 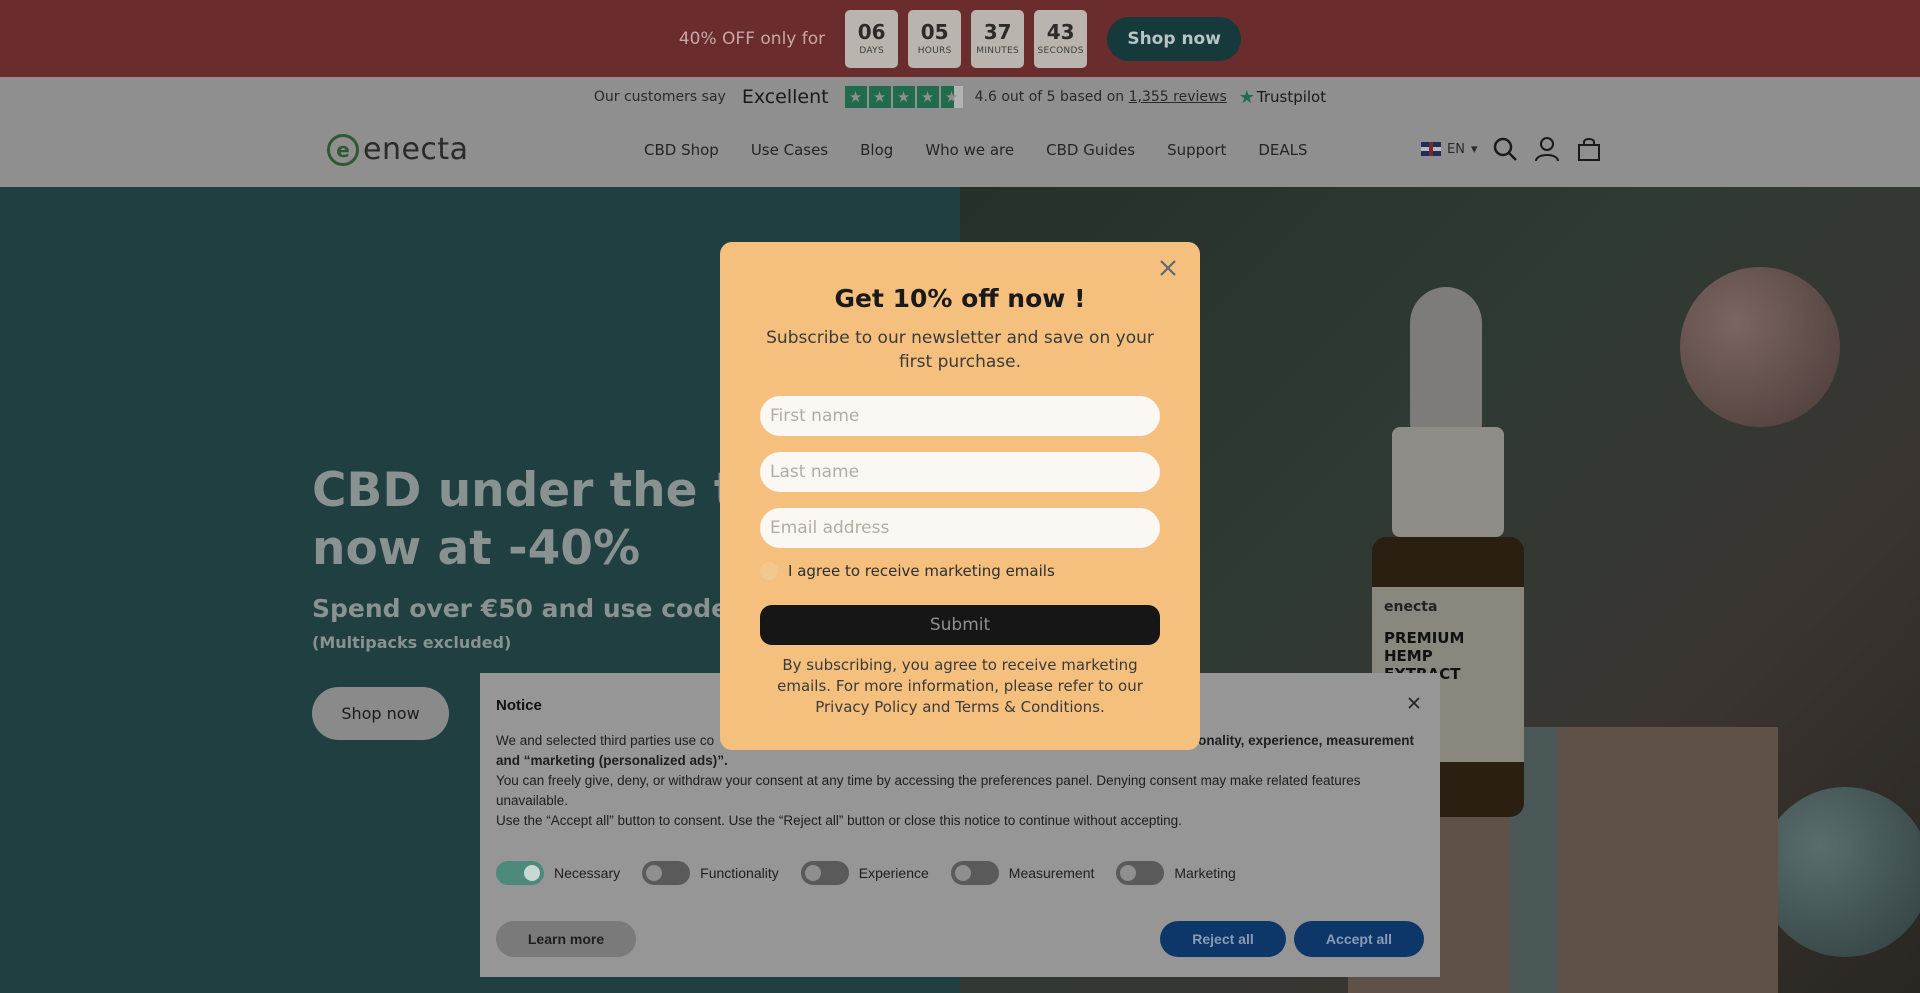 What do you see at coordinates (546, 608) in the screenshot?
I see `hero-subtitle: Spend over €50 and use code XM` at bounding box center [546, 608].